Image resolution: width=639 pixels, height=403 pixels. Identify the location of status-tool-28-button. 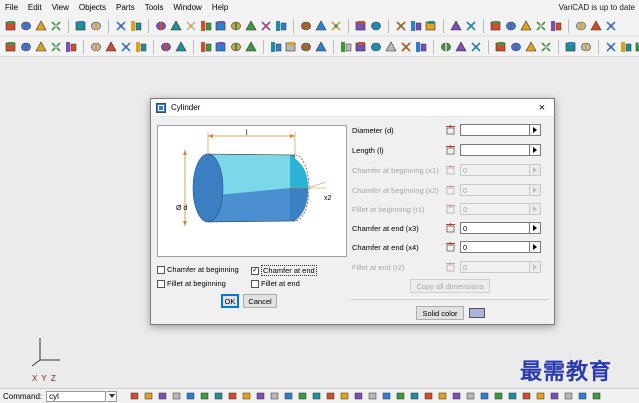
(526, 396).